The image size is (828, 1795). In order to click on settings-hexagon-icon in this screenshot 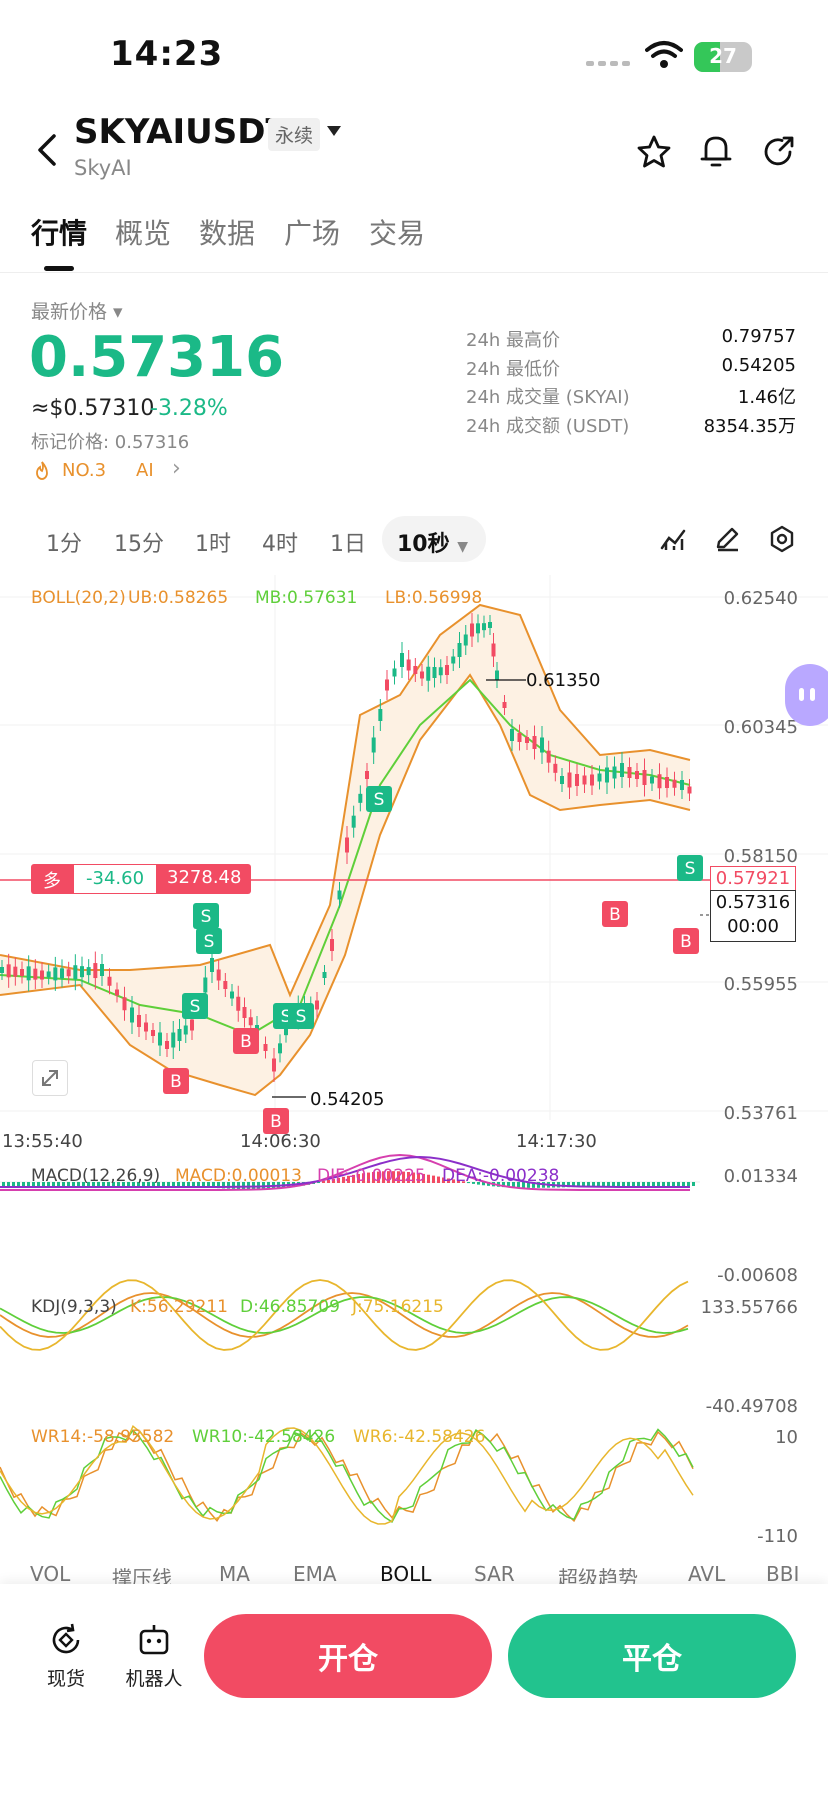, I will do `click(782, 539)`.